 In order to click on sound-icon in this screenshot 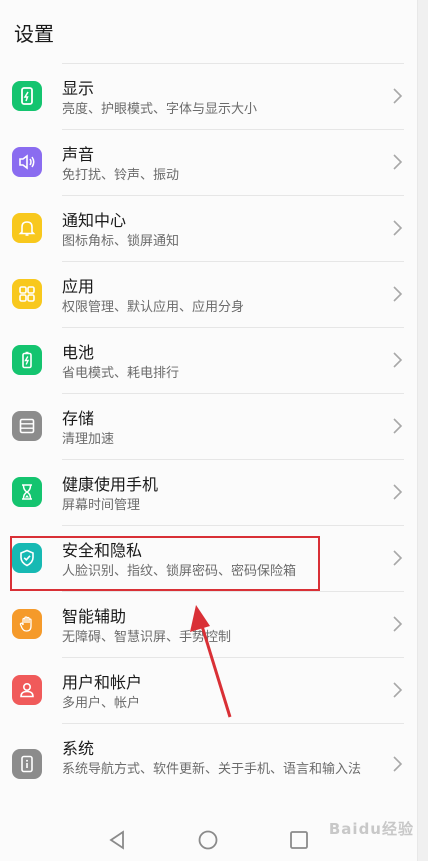, I will do `click(27, 162)`.